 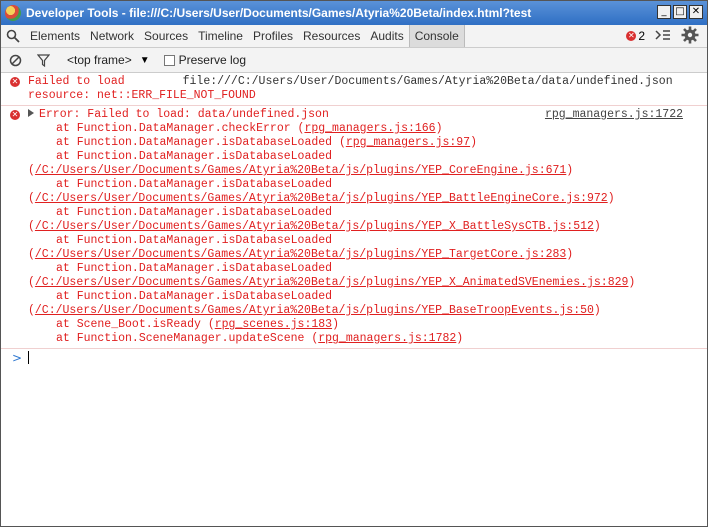 What do you see at coordinates (273, 36) in the screenshot?
I see `tab-profiles: Profiles` at bounding box center [273, 36].